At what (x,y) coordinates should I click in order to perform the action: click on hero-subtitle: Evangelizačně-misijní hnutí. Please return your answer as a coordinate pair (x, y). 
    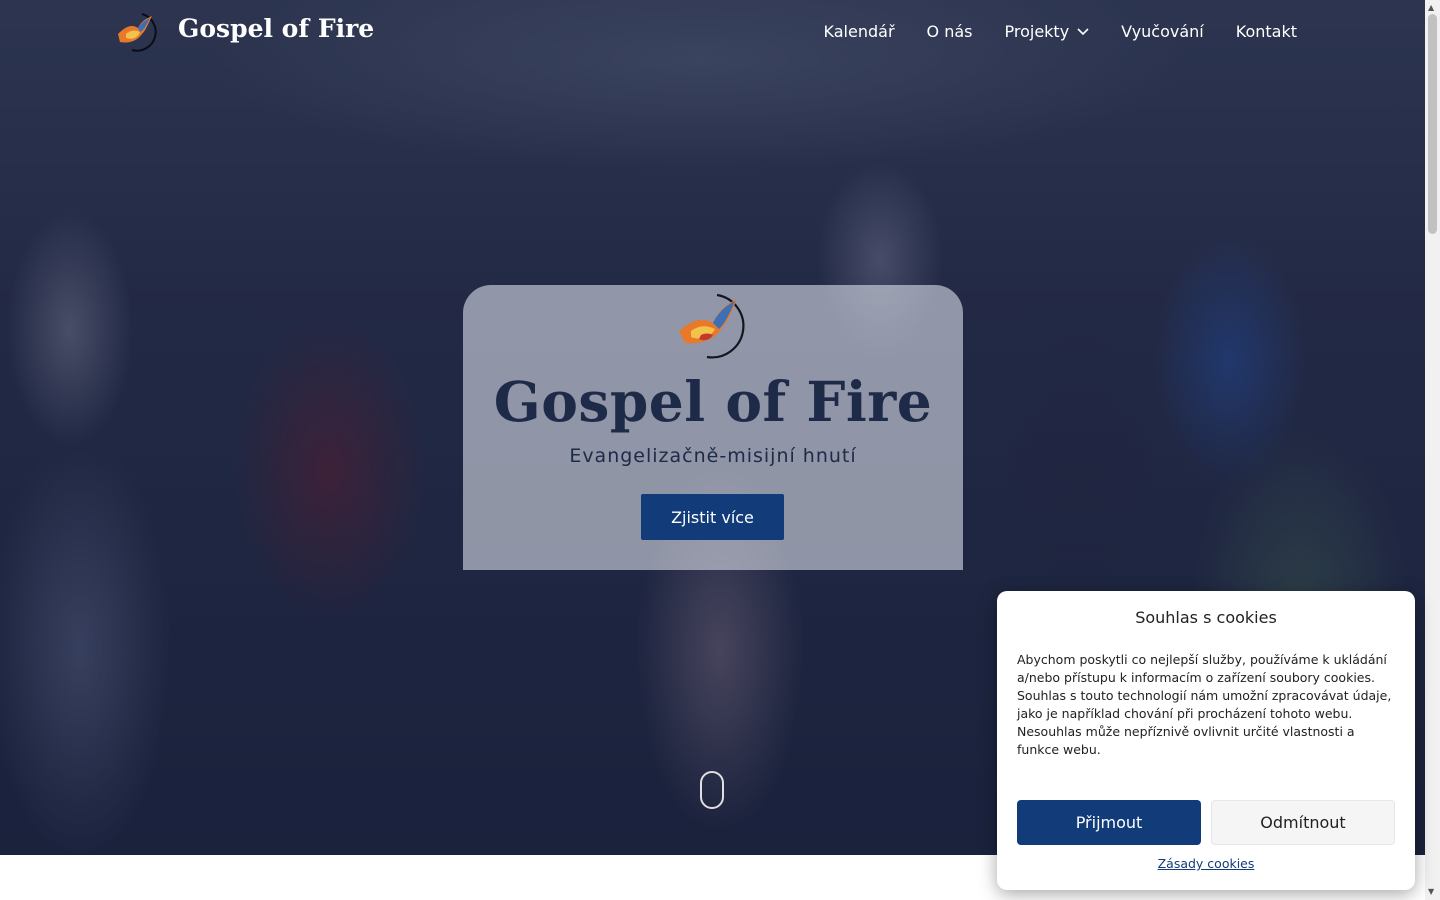
    Looking at the image, I should click on (713, 456).